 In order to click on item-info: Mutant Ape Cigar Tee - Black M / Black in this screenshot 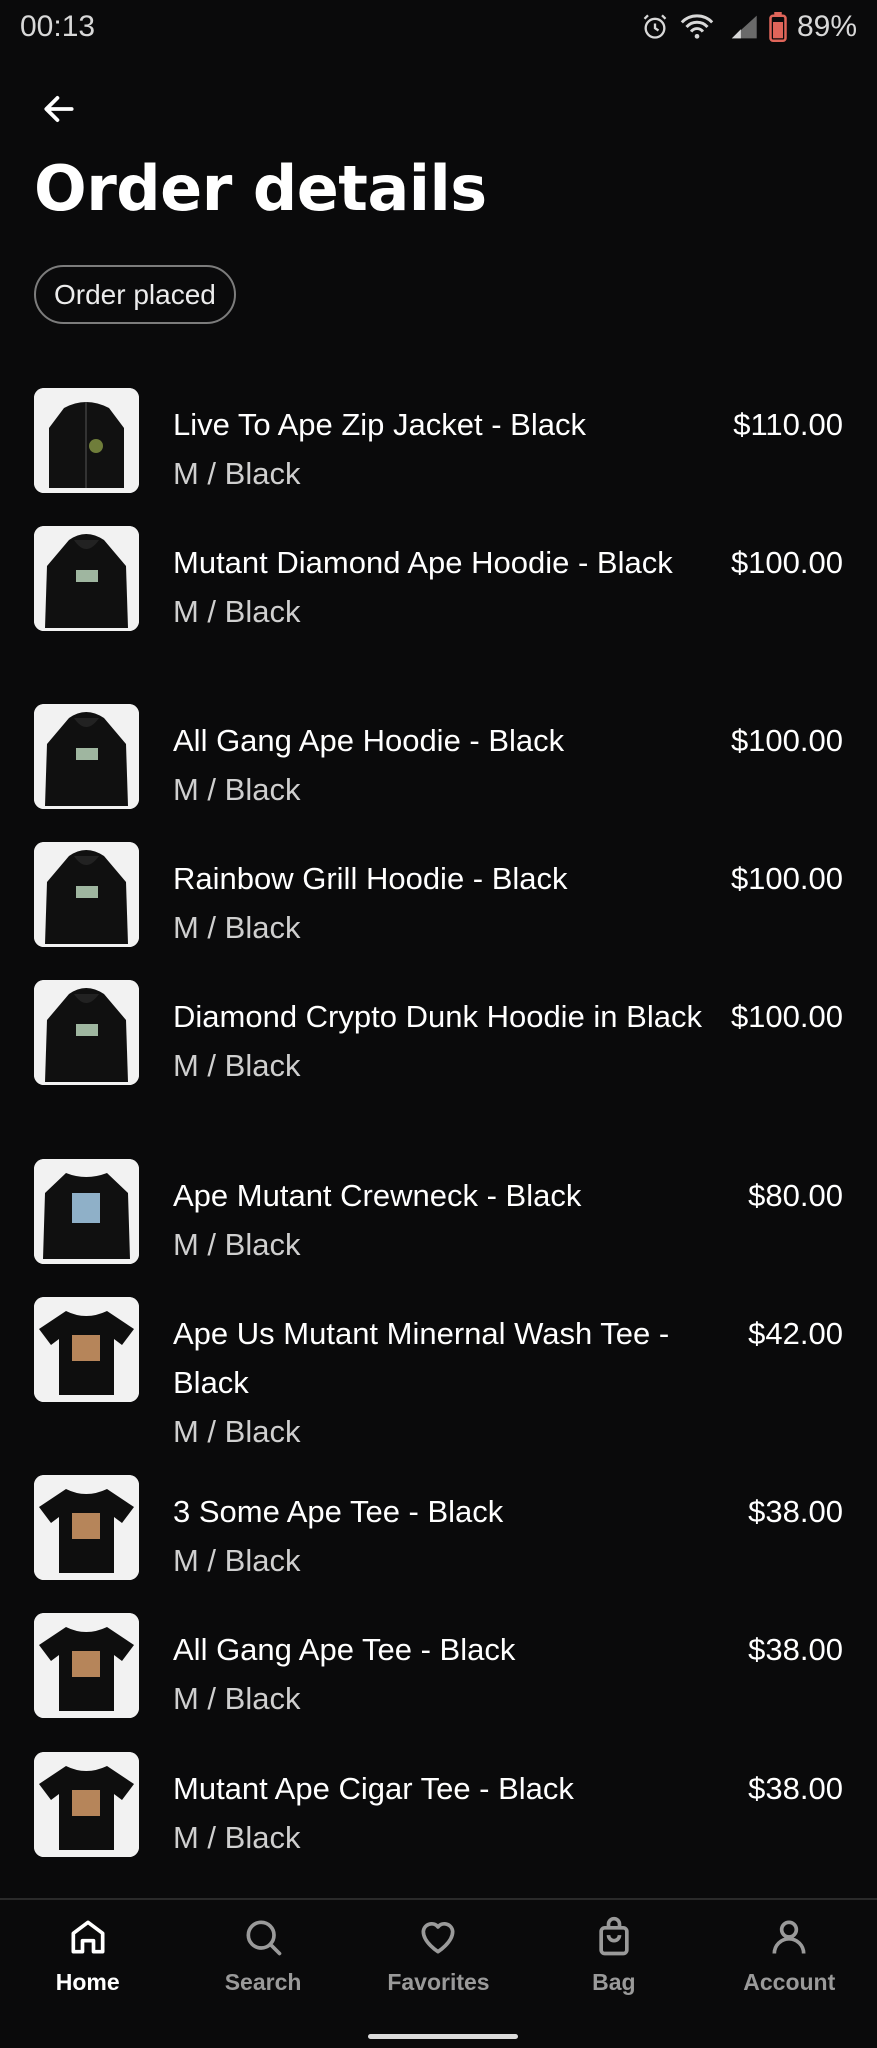, I will do `click(460, 1807)`.